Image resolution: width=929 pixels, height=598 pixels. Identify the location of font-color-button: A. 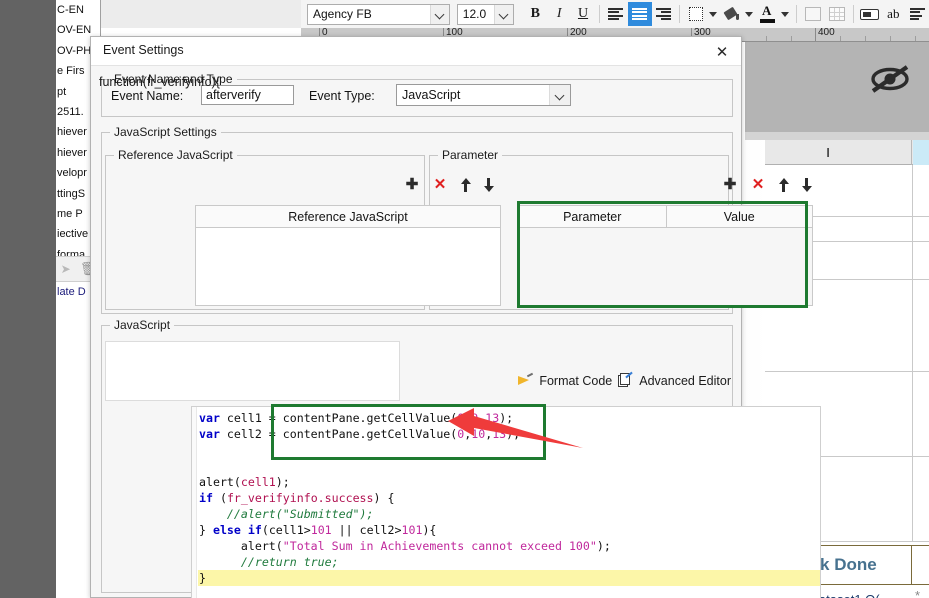
(768, 14).